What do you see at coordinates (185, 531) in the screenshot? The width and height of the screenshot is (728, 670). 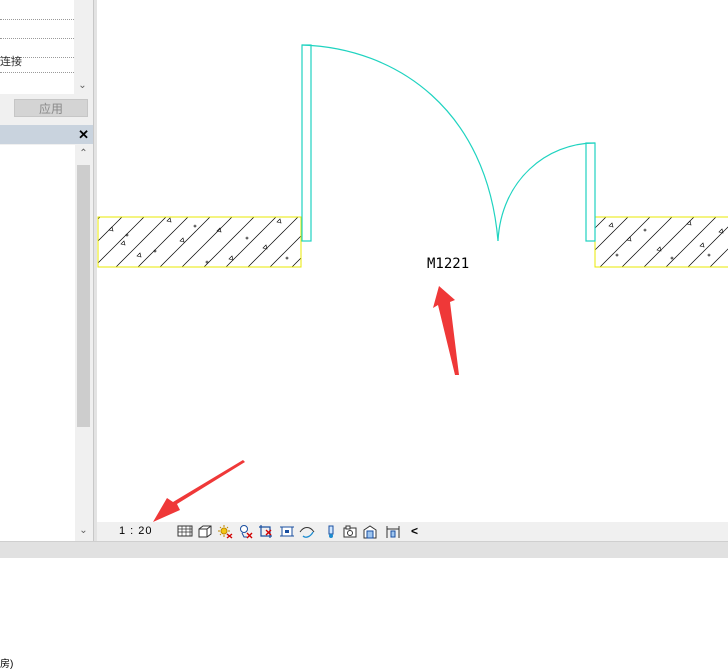 I see `detail-level-icon` at bounding box center [185, 531].